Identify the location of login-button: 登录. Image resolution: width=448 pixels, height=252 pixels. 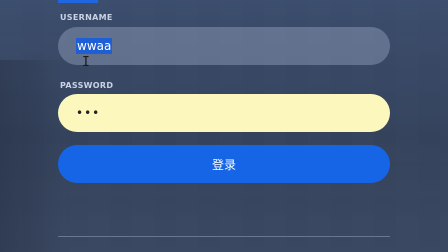
(224, 164).